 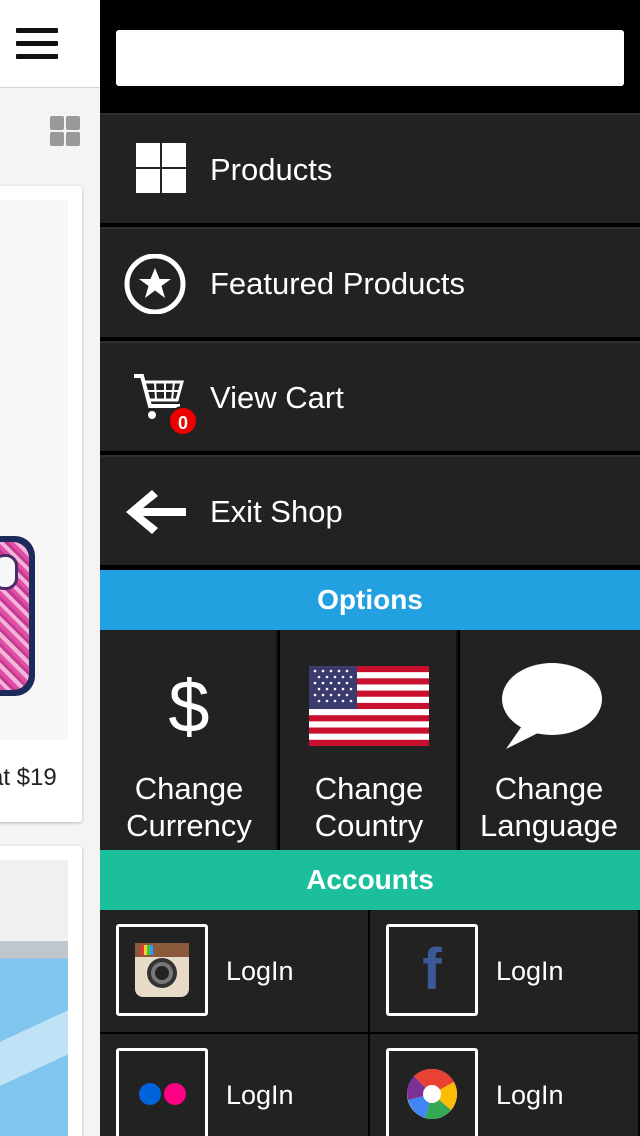 I want to click on change-currency-button: $ Change Currency, so click(x=189, y=740).